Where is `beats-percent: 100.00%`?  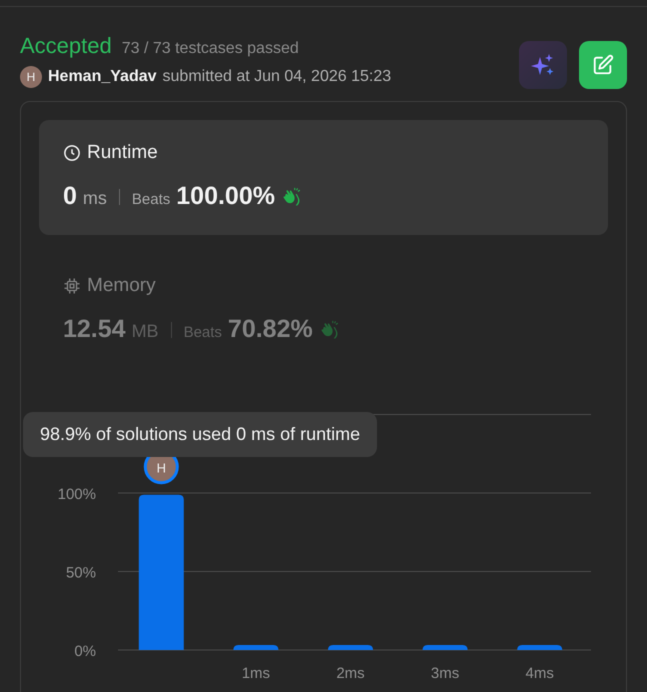 beats-percent: 100.00% is located at coordinates (225, 196).